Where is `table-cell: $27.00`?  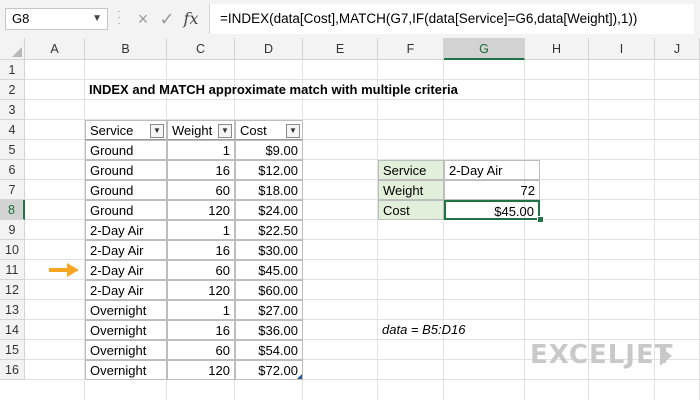
table-cell: $27.00 is located at coordinates (269, 310).